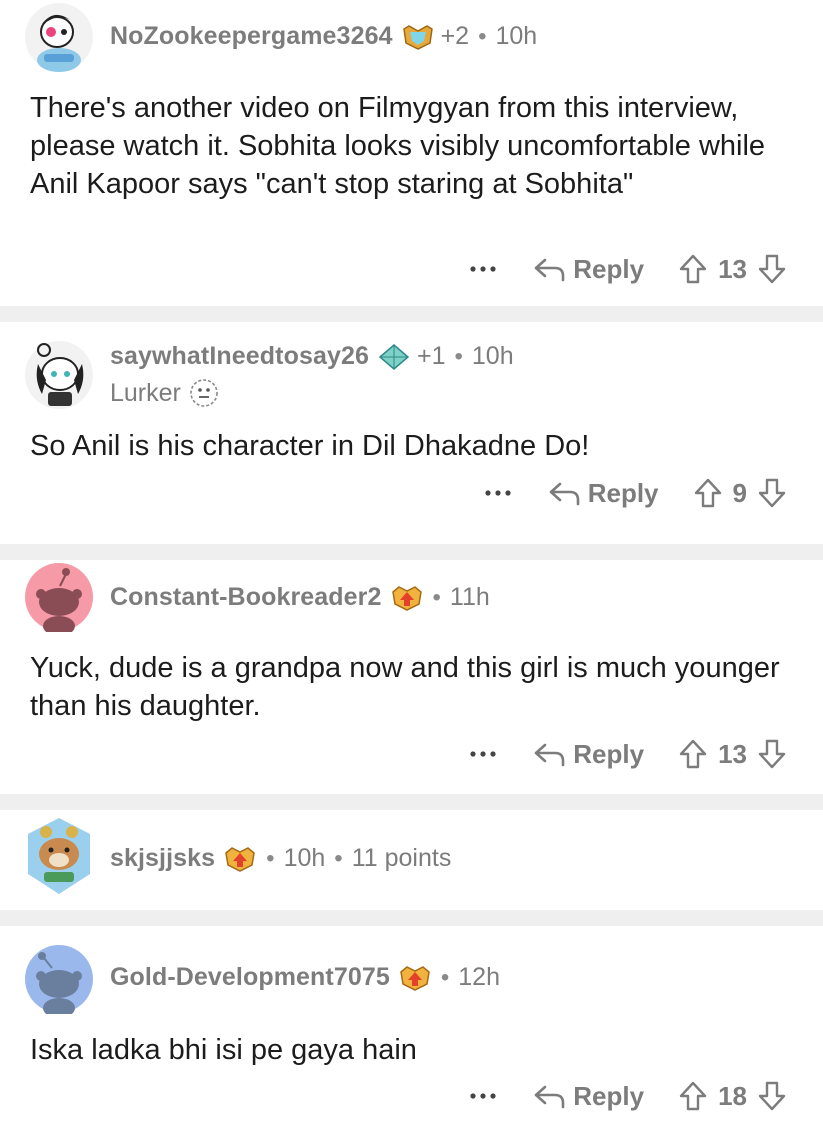 The width and height of the screenshot is (823, 1135). I want to click on comment-meta: skjsjjsks • 10h • 11 points, so click(281, 858).